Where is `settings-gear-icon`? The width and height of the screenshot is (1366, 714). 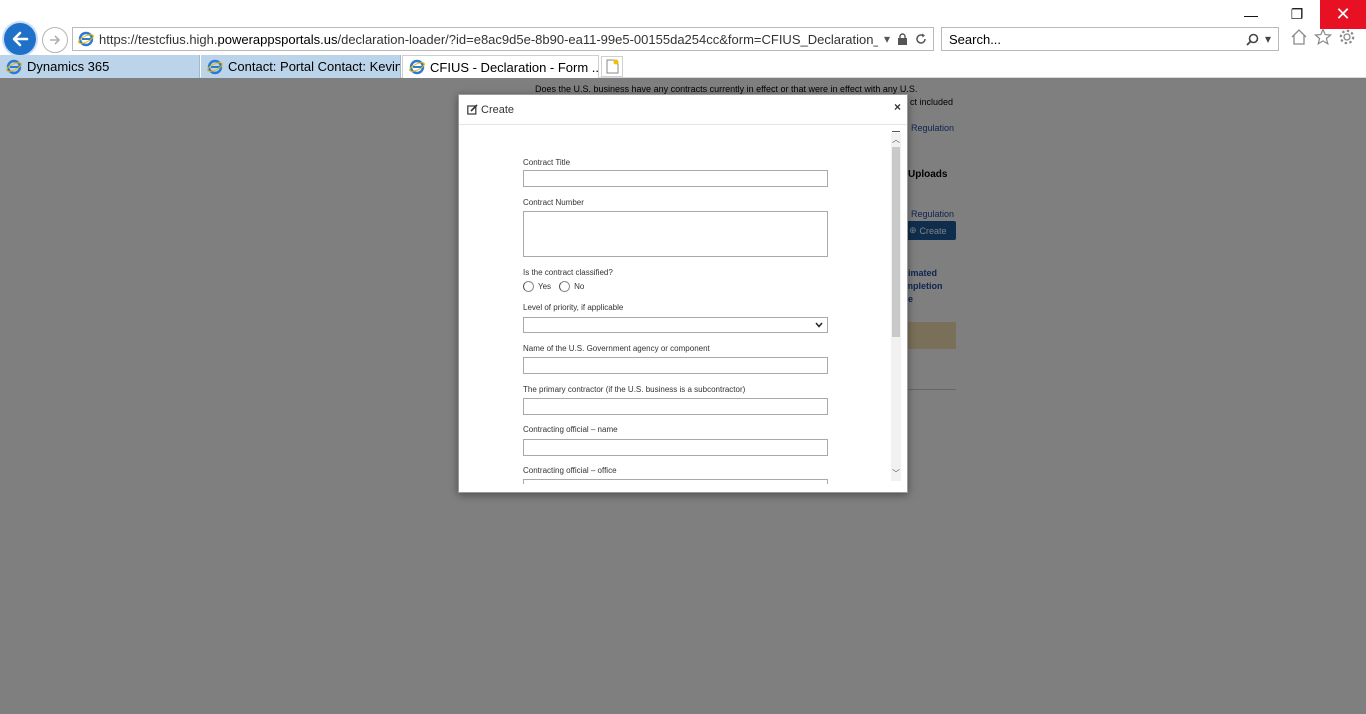 settings-gear-icon is located at coordinates (1347, 37).